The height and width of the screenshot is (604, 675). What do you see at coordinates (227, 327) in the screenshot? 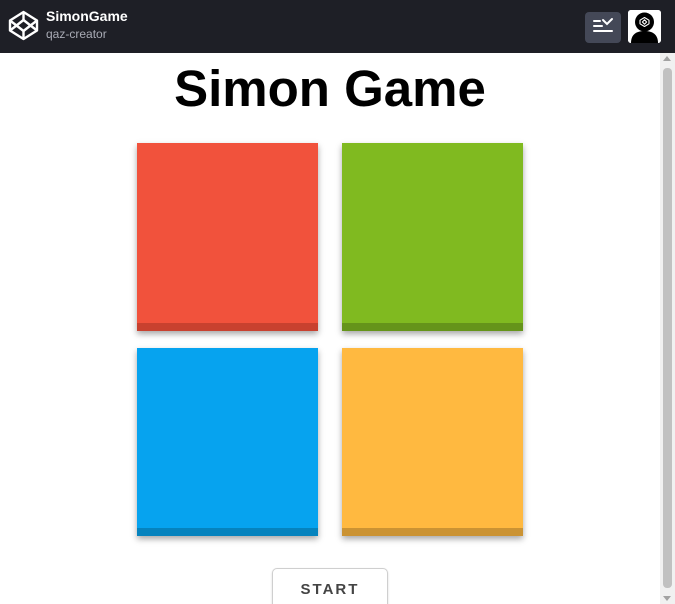
I see `red-pad-edge` at bounding box center [227, 327].